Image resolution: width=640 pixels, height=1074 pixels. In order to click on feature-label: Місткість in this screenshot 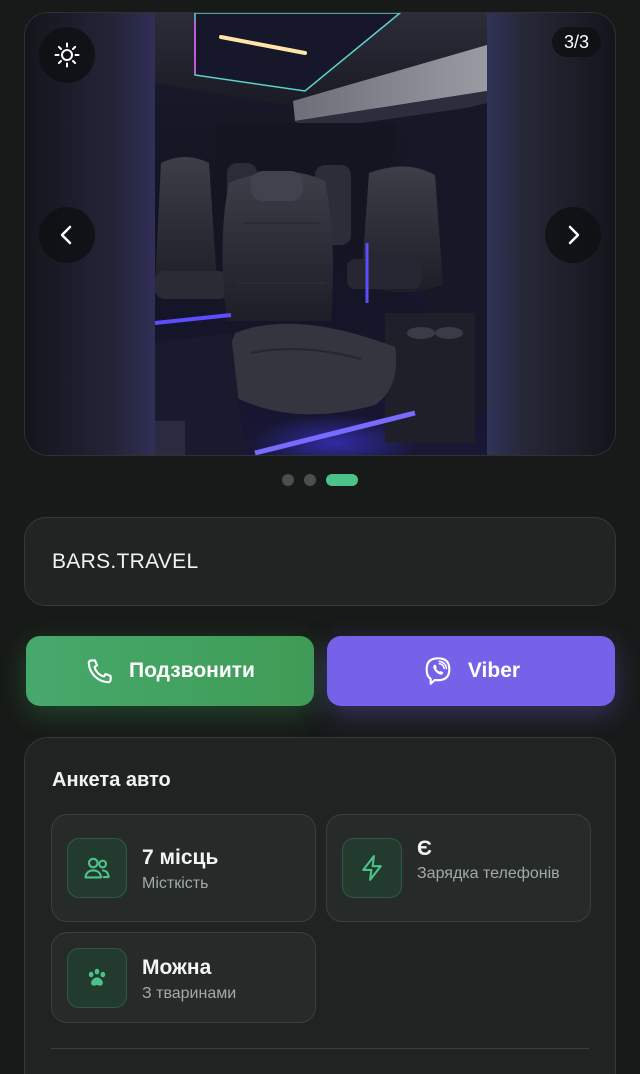, I will do `click(175, 883)`.